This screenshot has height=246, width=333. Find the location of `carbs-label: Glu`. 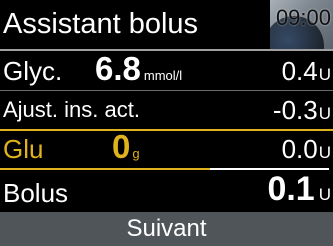

carbs-label: Glu is located at coordinates (23, 149).